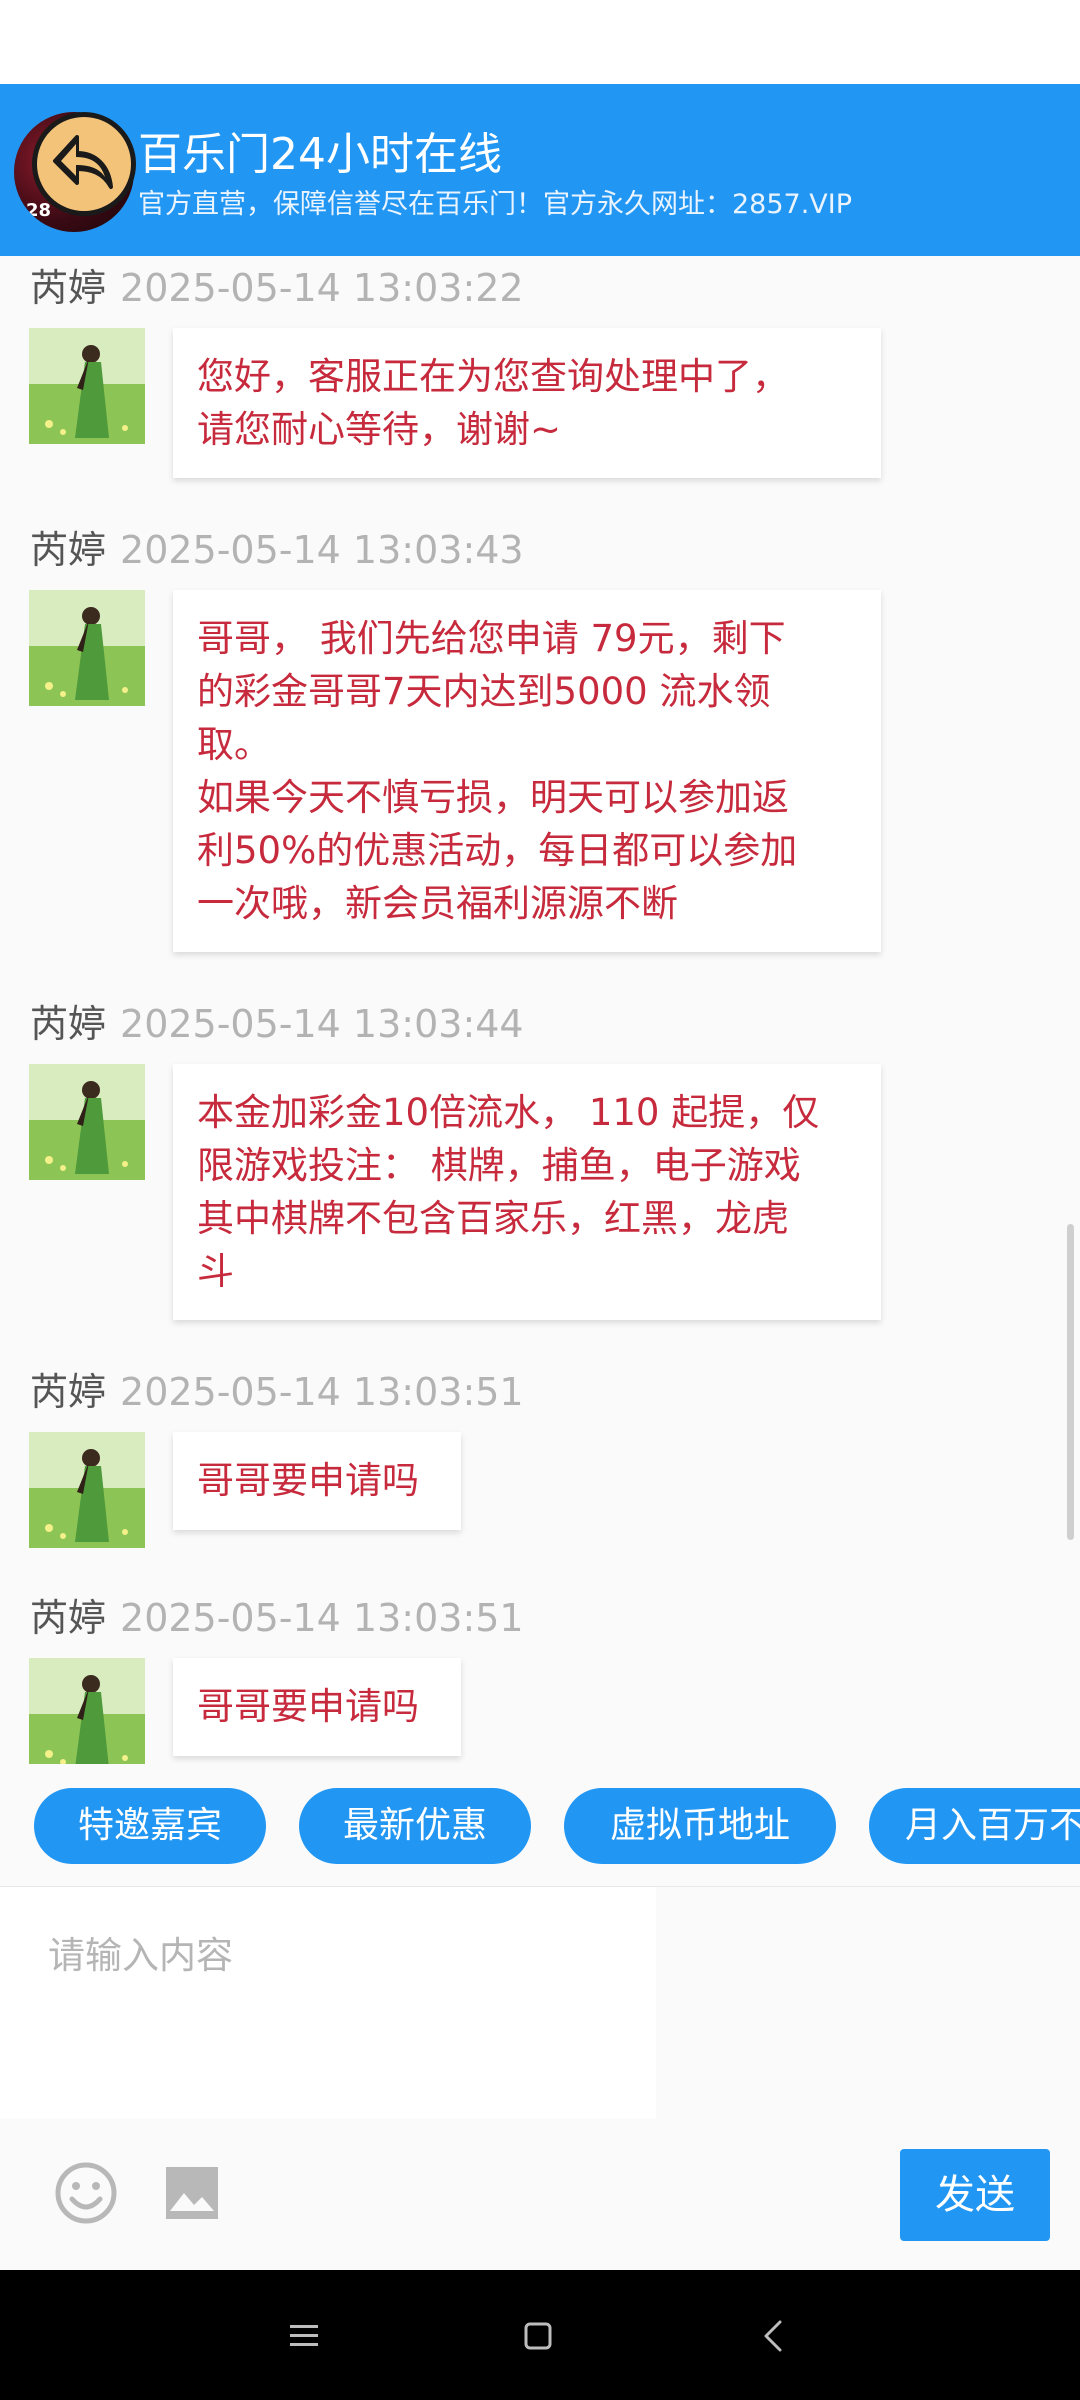 The width and height of the screenshot is (1080, 2400). I want to click on home-square-icon, so click(538, 2336).